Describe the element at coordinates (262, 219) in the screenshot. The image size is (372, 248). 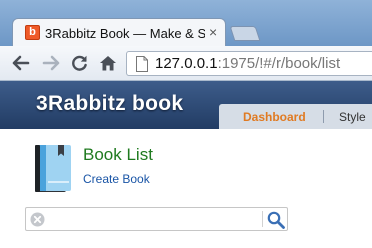
I see `search-divider` at that location.